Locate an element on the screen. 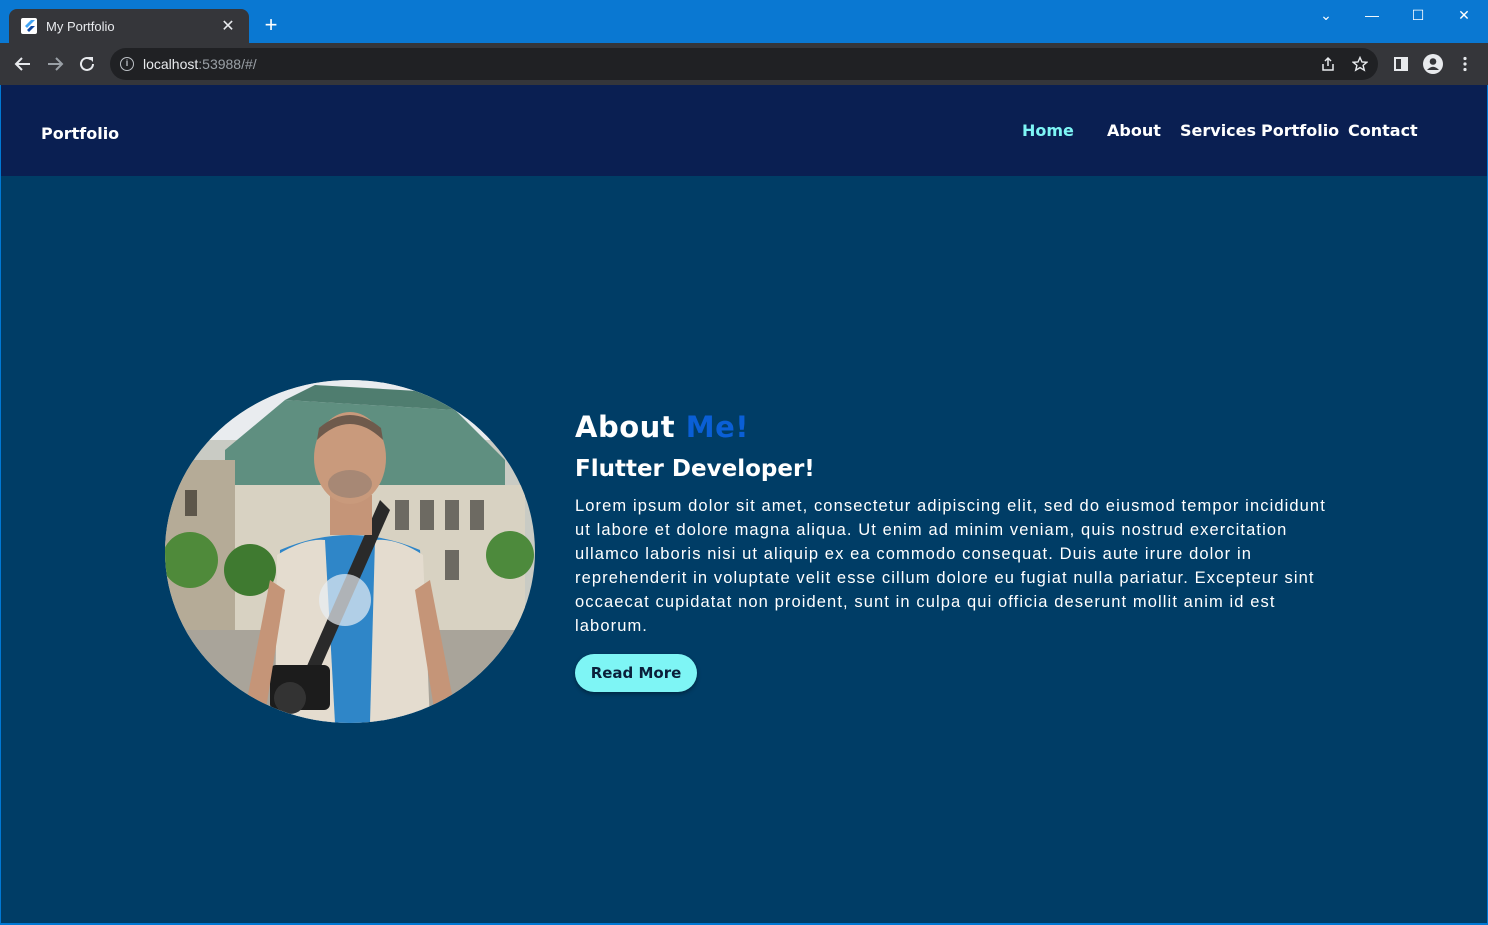  tab-title: My Portfolio is located at coordinates (80, 26).